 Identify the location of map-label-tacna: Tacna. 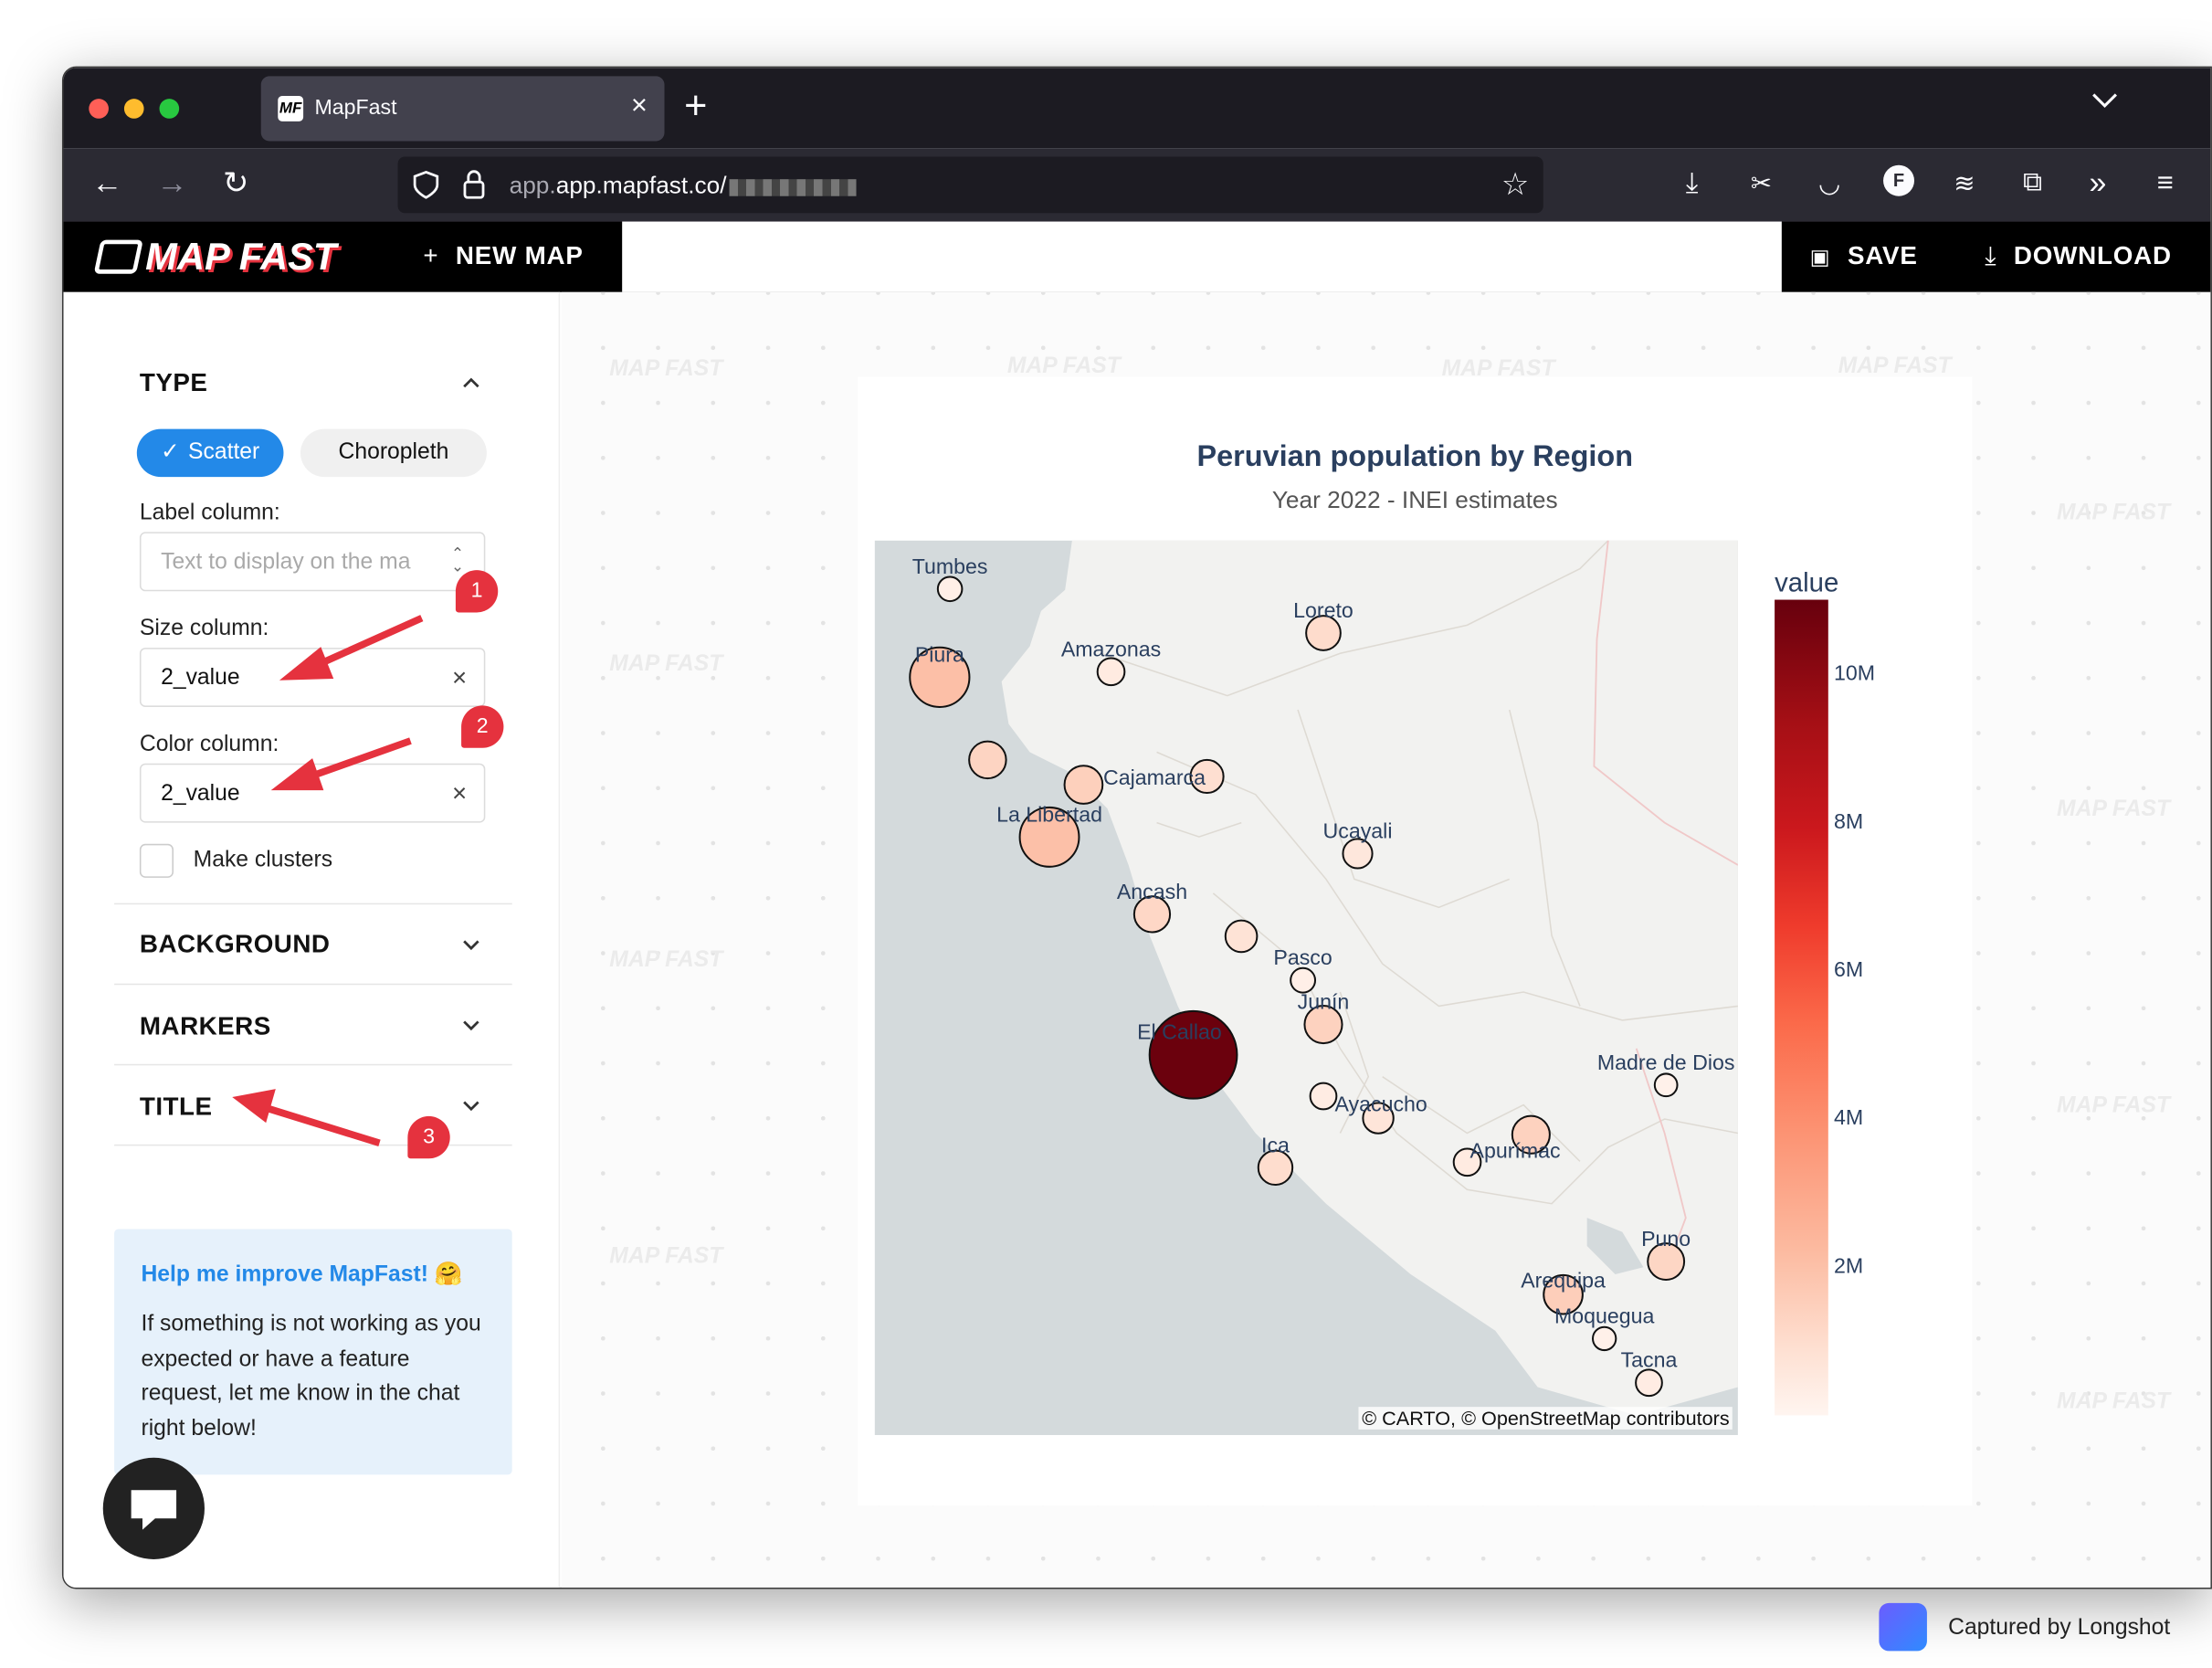
(1649, 1360).